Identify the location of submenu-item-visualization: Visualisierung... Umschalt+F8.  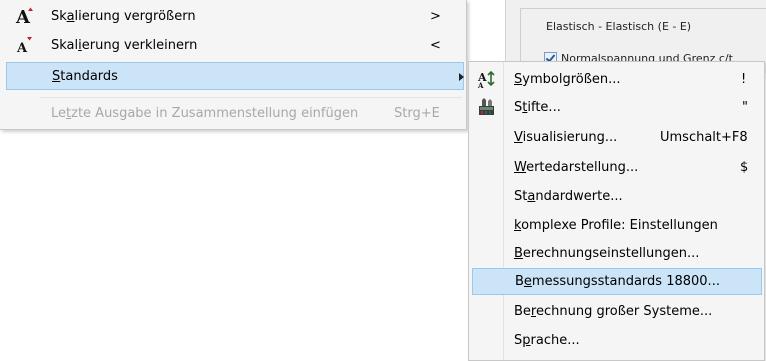
(617, 137).